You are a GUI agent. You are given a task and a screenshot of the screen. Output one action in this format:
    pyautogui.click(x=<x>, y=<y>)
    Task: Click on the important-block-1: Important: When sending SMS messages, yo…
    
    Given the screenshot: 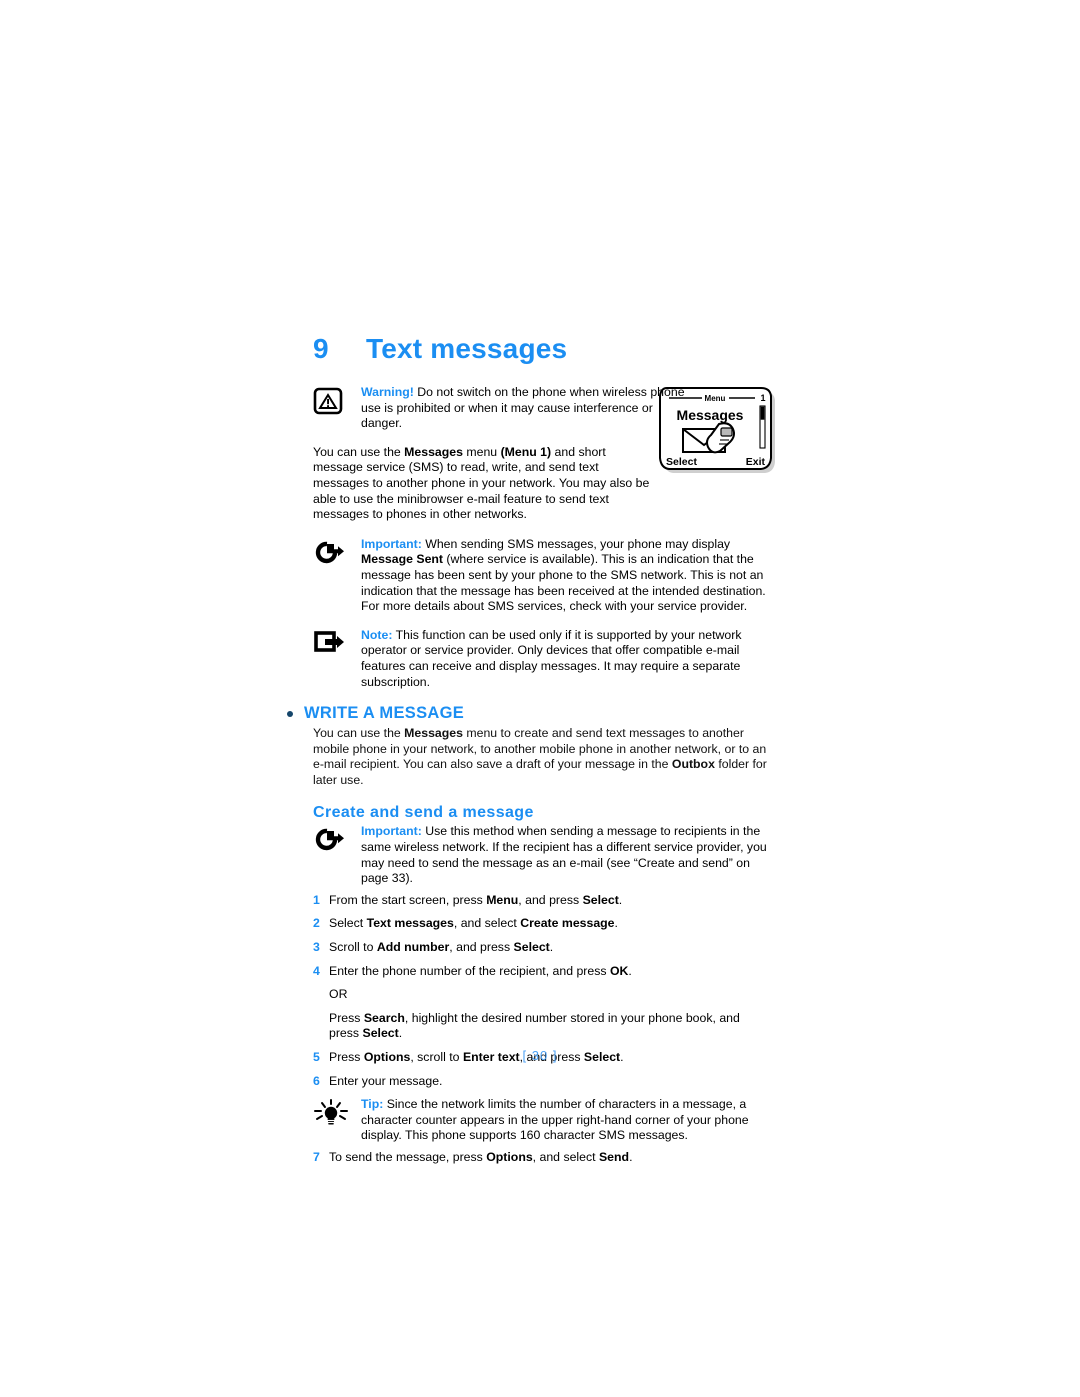 What is the action you would take?
    pyautogui.click(x=543, y=576)
    